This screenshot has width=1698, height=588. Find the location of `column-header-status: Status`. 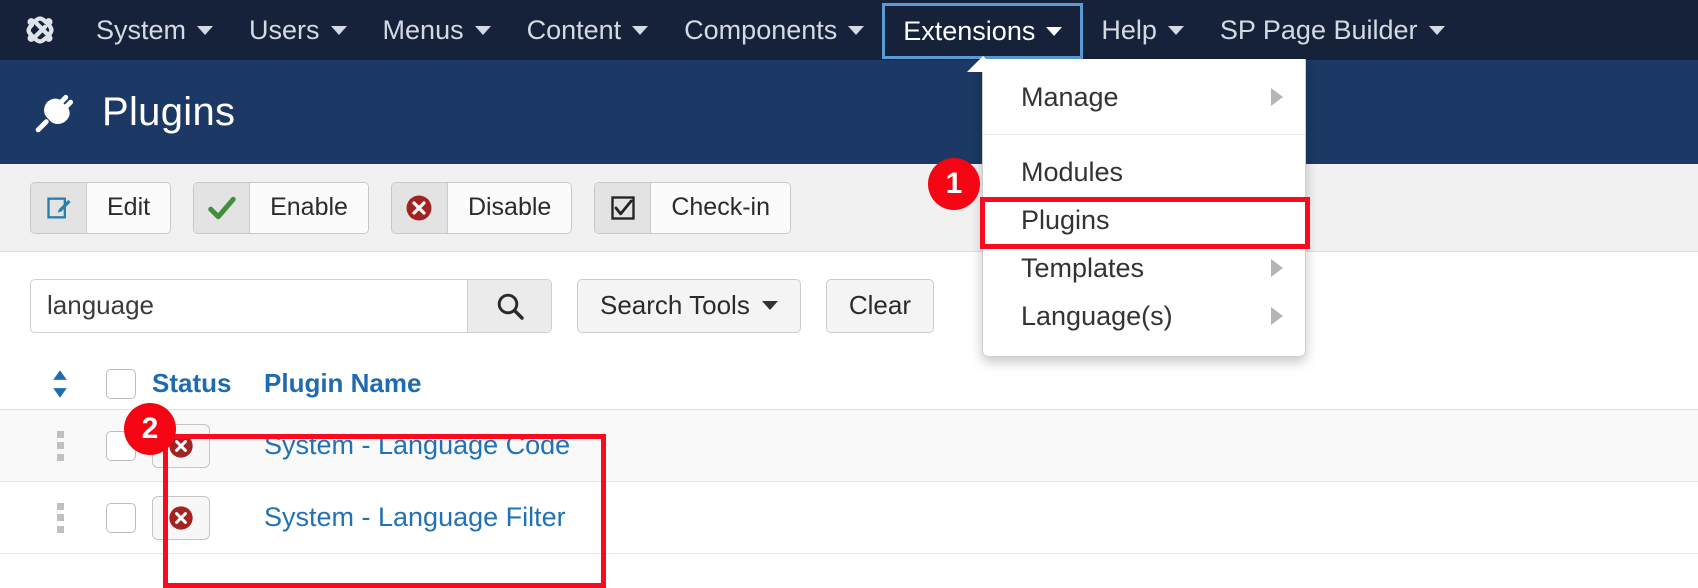

column-header-status: Status is located at coordinates (208, 383).